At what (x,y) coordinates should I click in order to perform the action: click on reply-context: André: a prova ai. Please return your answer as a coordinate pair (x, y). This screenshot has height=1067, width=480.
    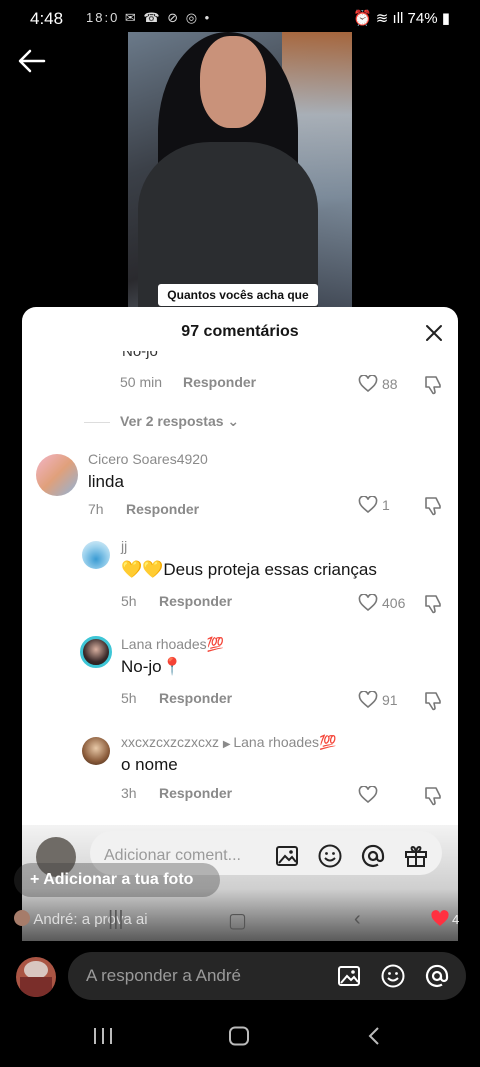
    Looking at the image, I should click on (81, 919).